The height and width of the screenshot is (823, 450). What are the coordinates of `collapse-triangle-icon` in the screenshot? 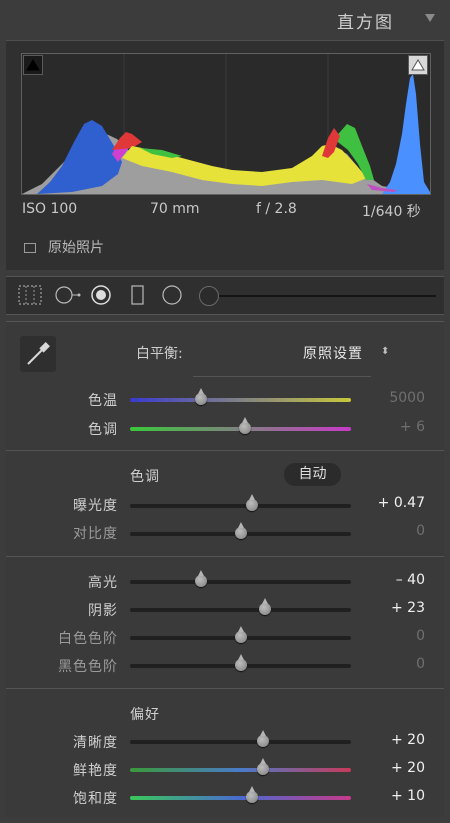 It's located at (430, 18).